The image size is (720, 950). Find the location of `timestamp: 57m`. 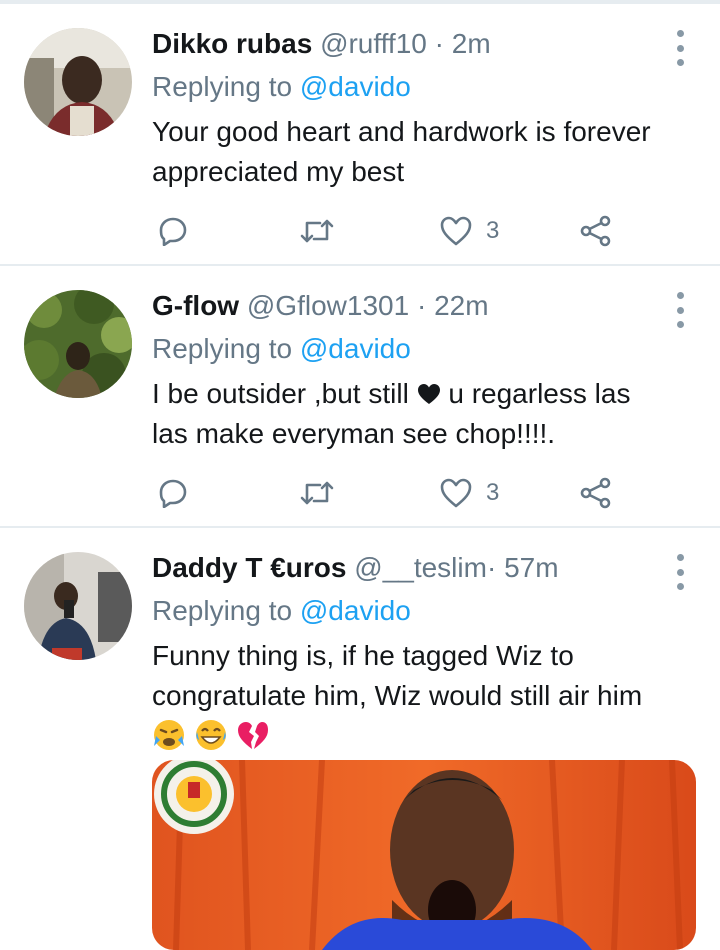

timestamp: 57m is located at coordinates (531, 567).